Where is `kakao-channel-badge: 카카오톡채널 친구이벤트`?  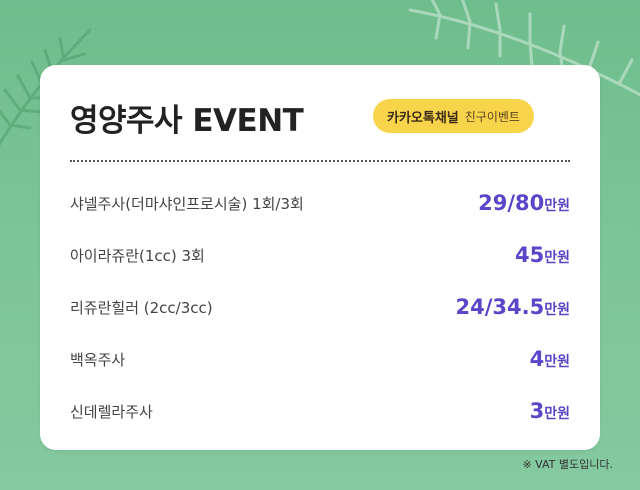 kakao-channel-badge: 카카오톡채널 친구이벤트 is located at coordinates (453, 116).